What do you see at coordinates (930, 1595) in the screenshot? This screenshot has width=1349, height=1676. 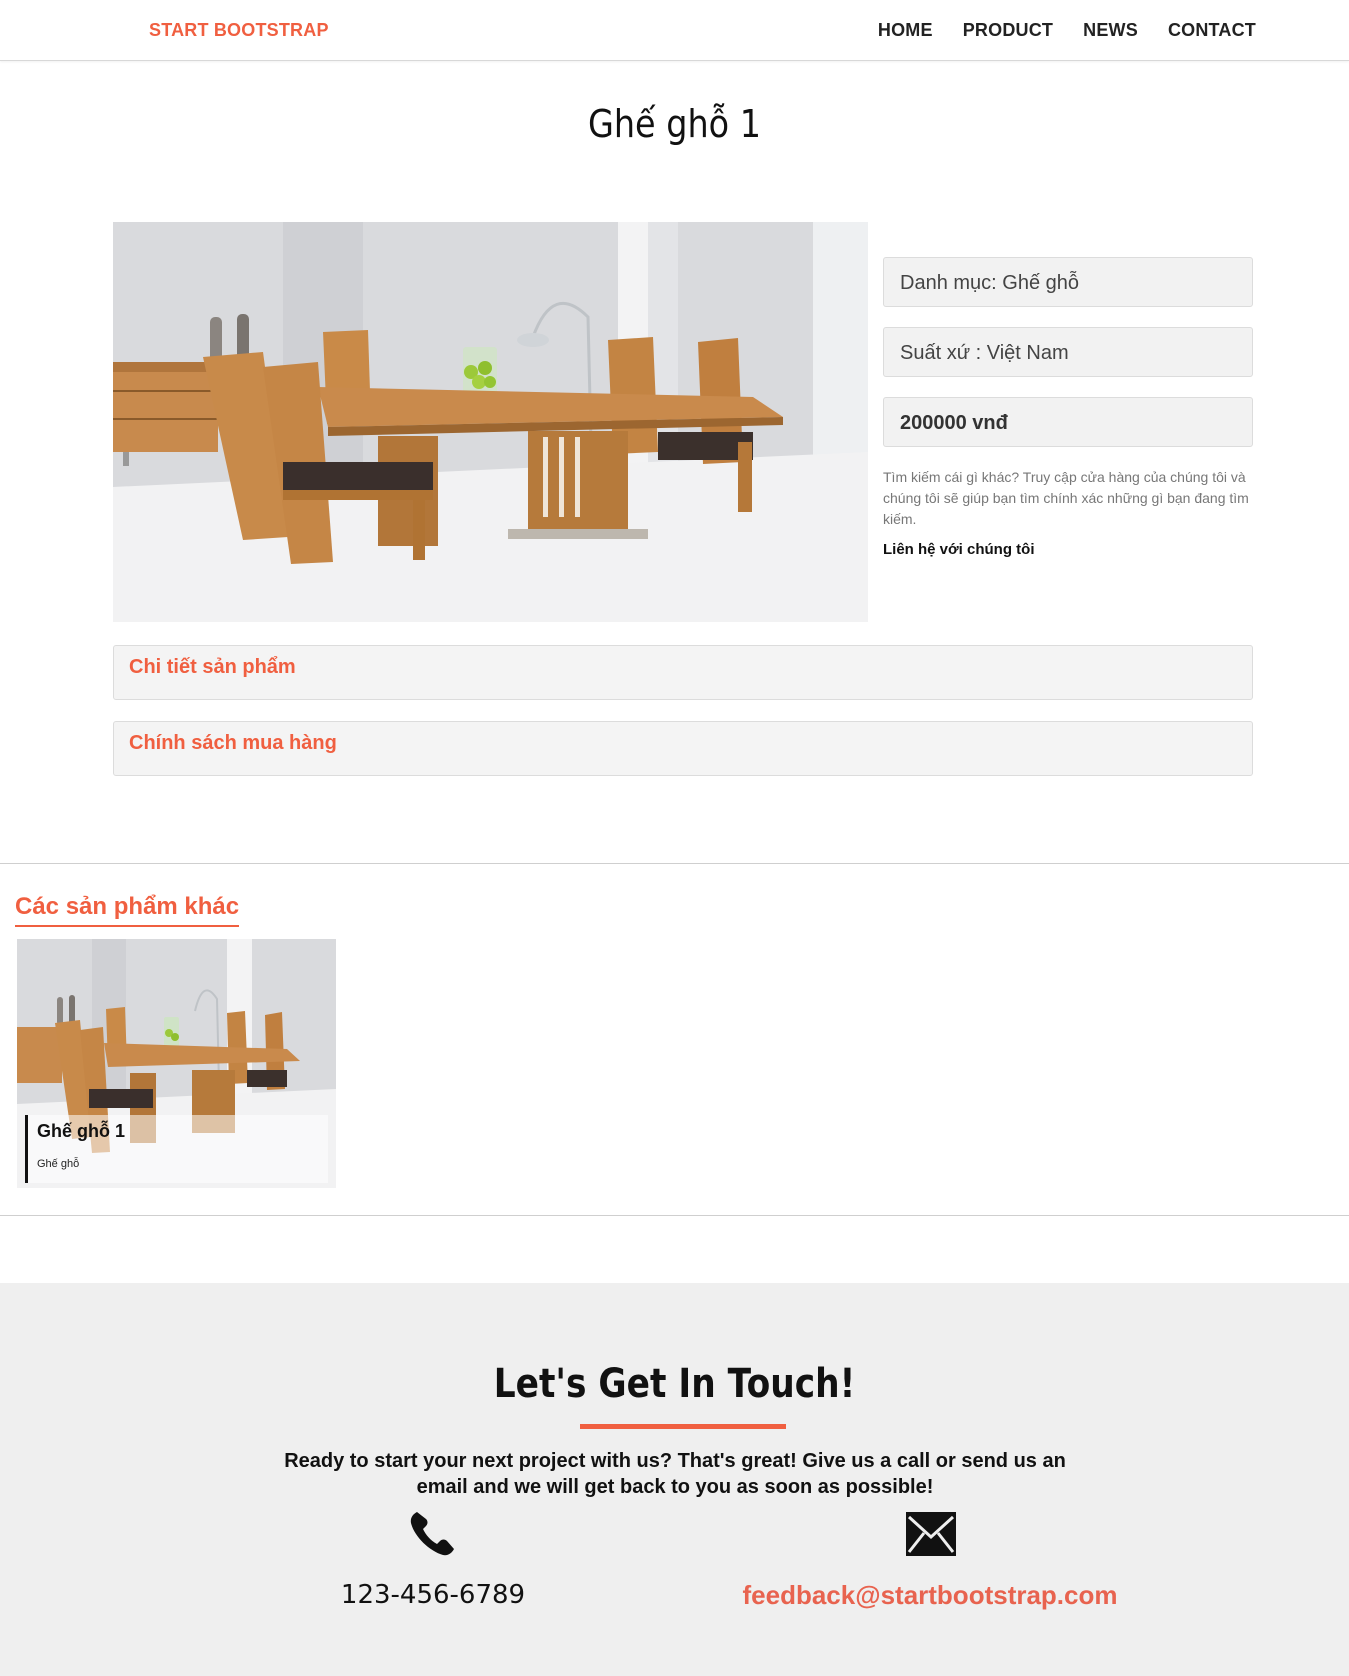 I see `email-link: feedback@startbootstrap.com` at bounding box center [930, 1595].